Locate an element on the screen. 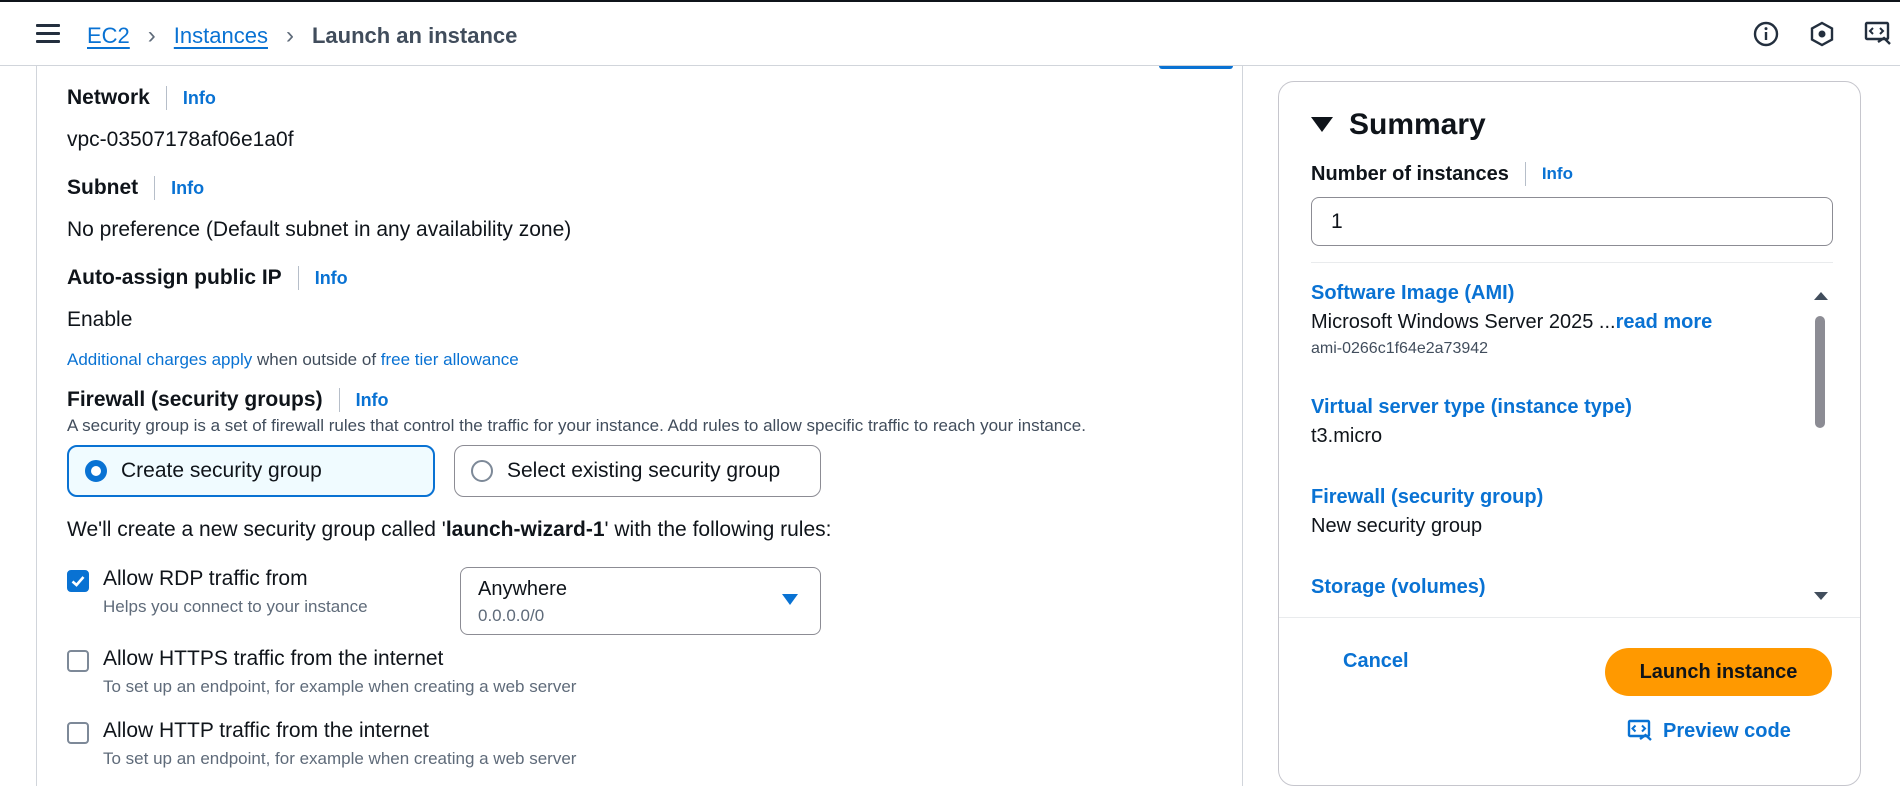 The width and height of the screenshot is (1900, 786). breadcrumb-current: Launch an instance is located at coordinates (414, 35).